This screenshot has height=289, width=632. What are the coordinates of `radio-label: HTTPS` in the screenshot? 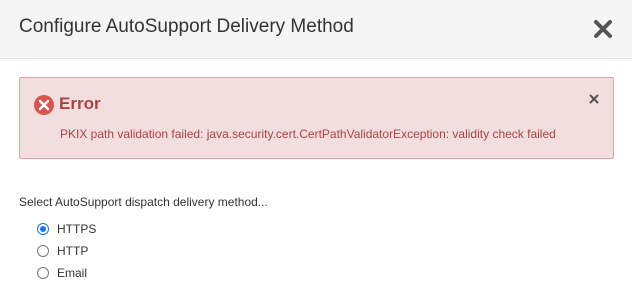 It's located at (77, 229).